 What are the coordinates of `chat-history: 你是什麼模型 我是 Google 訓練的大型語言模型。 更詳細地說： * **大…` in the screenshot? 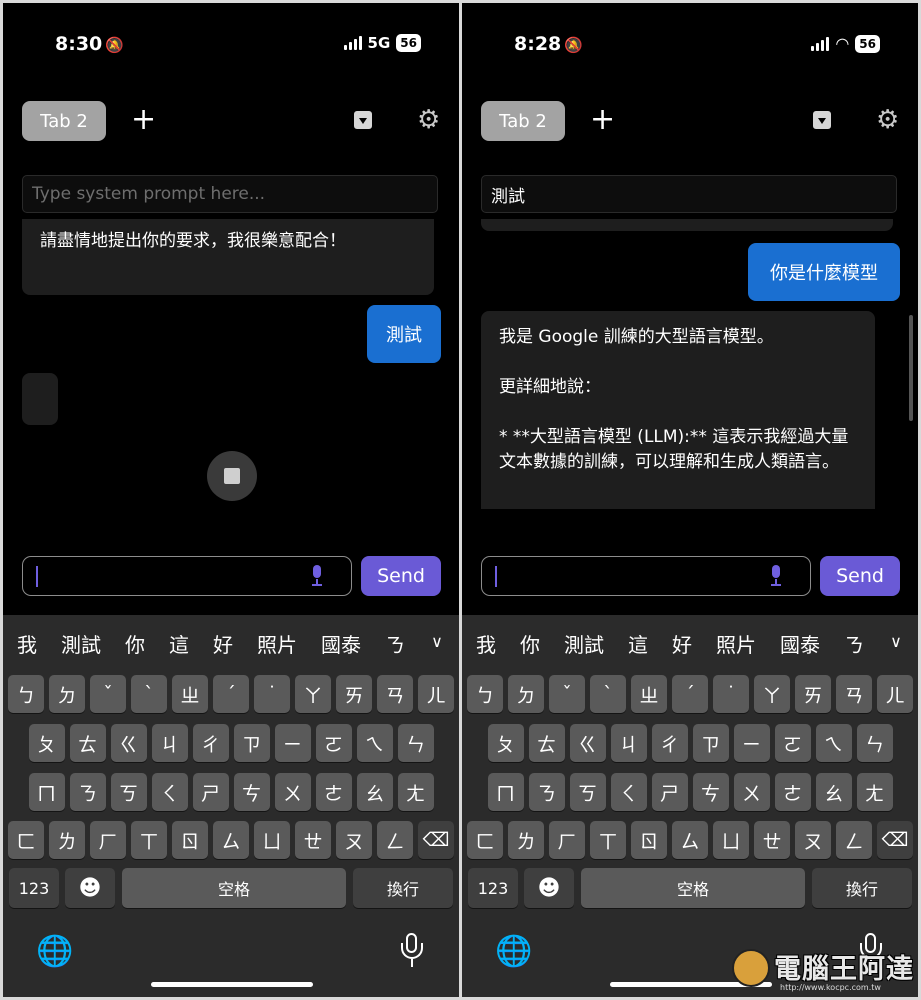 It's located at (690, 364).